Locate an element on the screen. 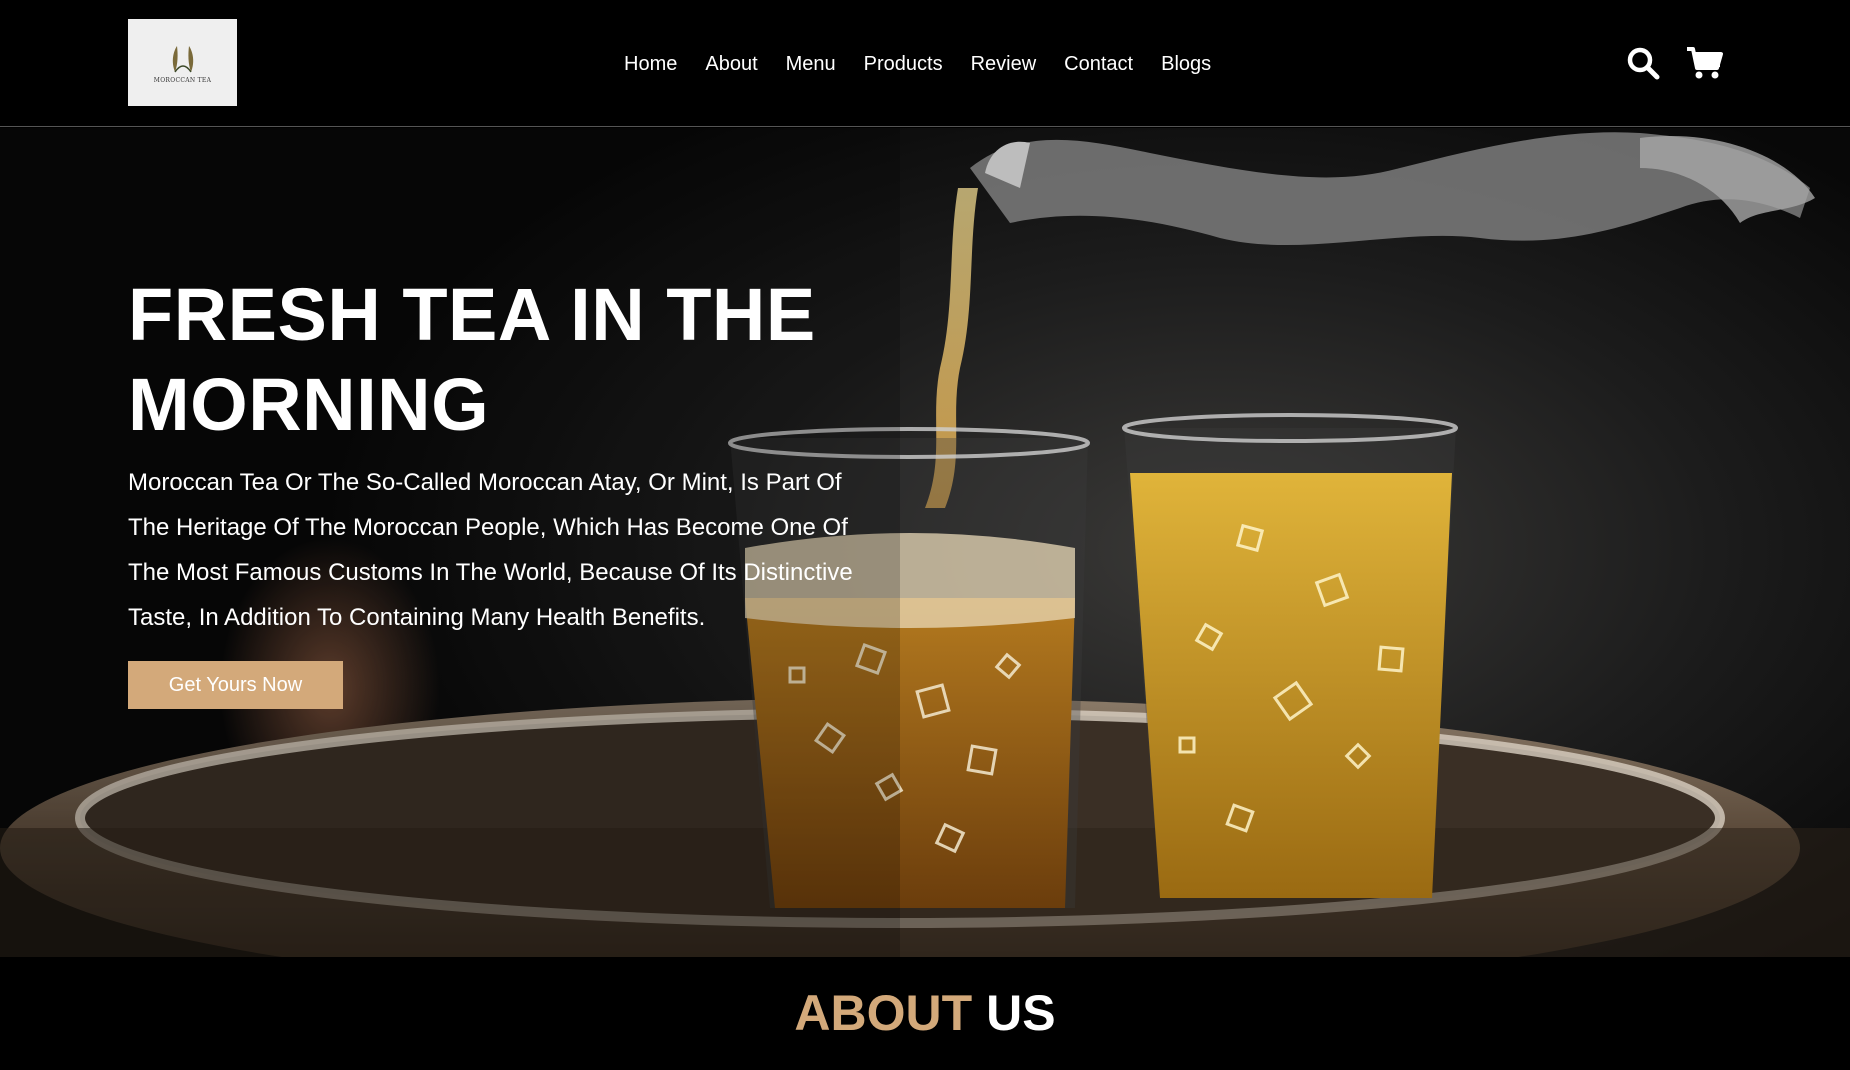 This screenshot has width=1850, height=1070. get-yours-now-button: Get Yours Now is located at coordinates (235, 685).